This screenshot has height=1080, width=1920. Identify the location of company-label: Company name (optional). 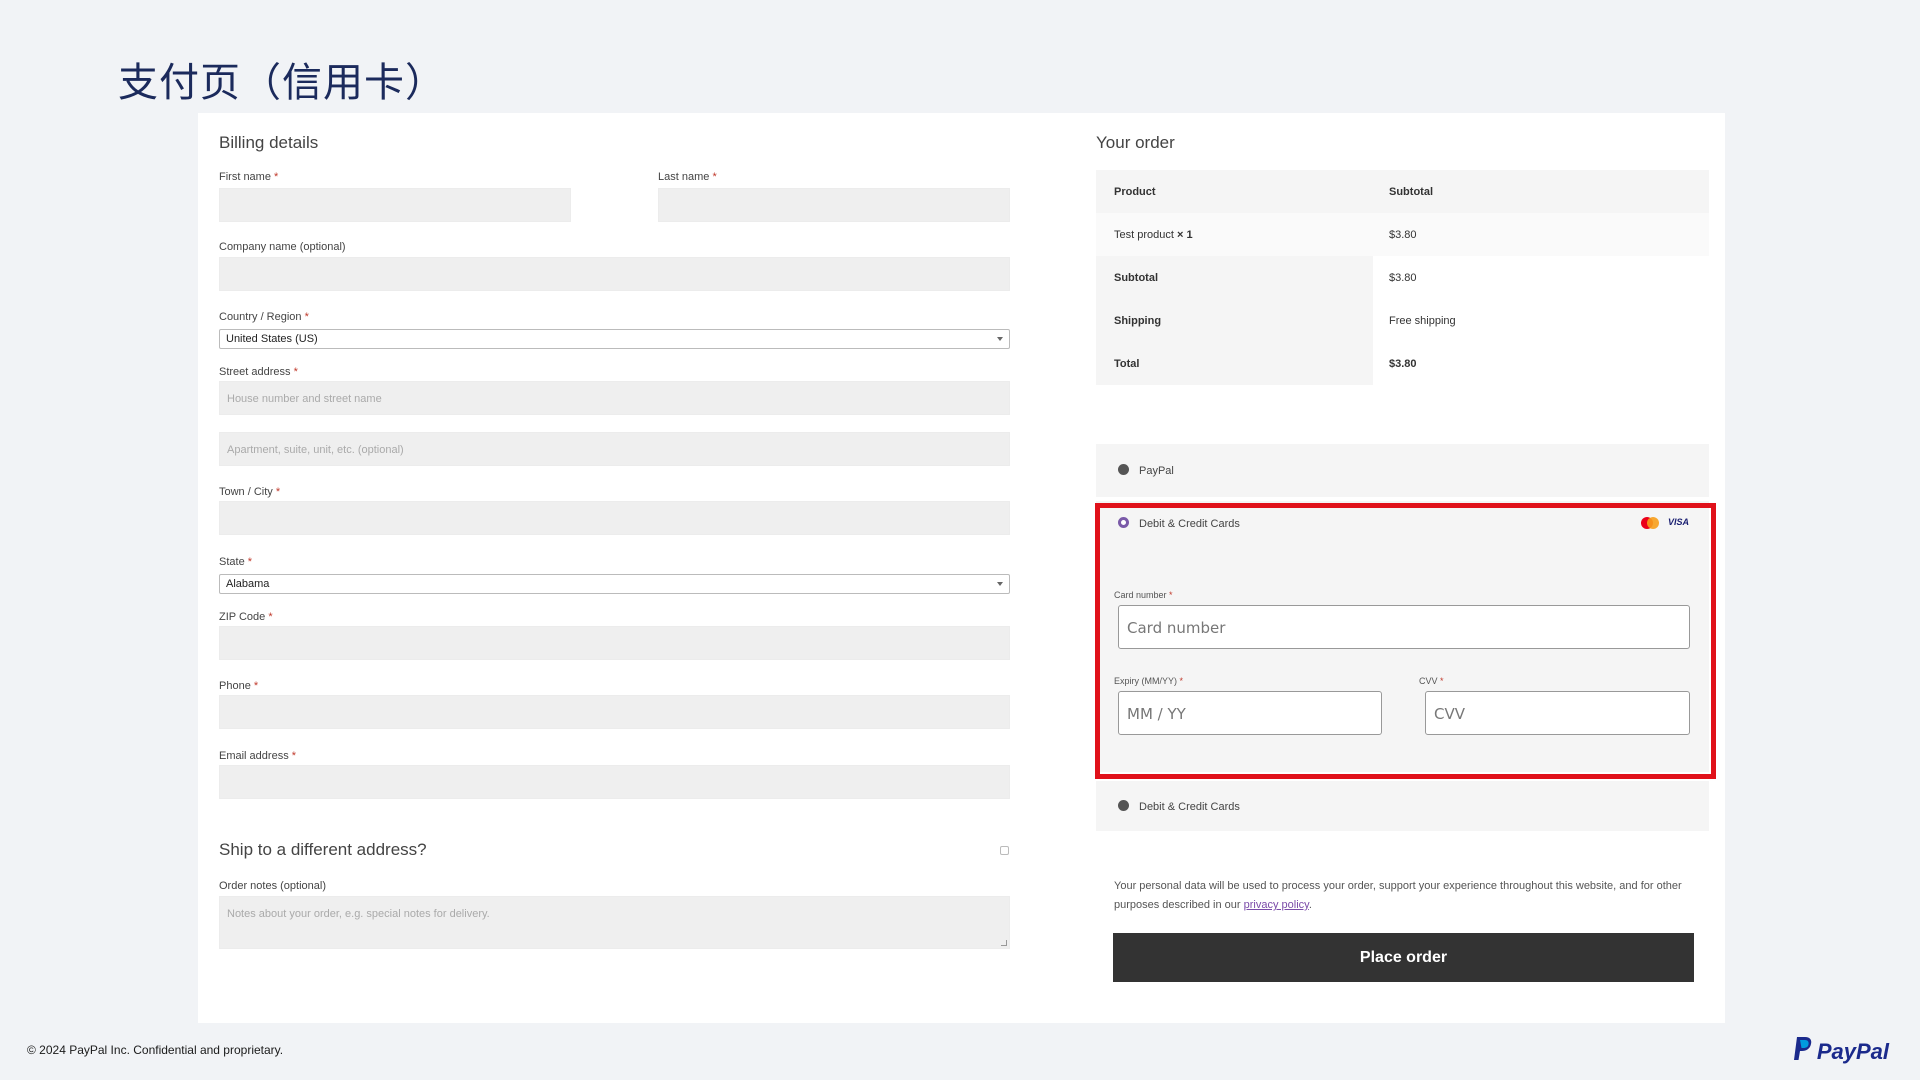
(282, 247).